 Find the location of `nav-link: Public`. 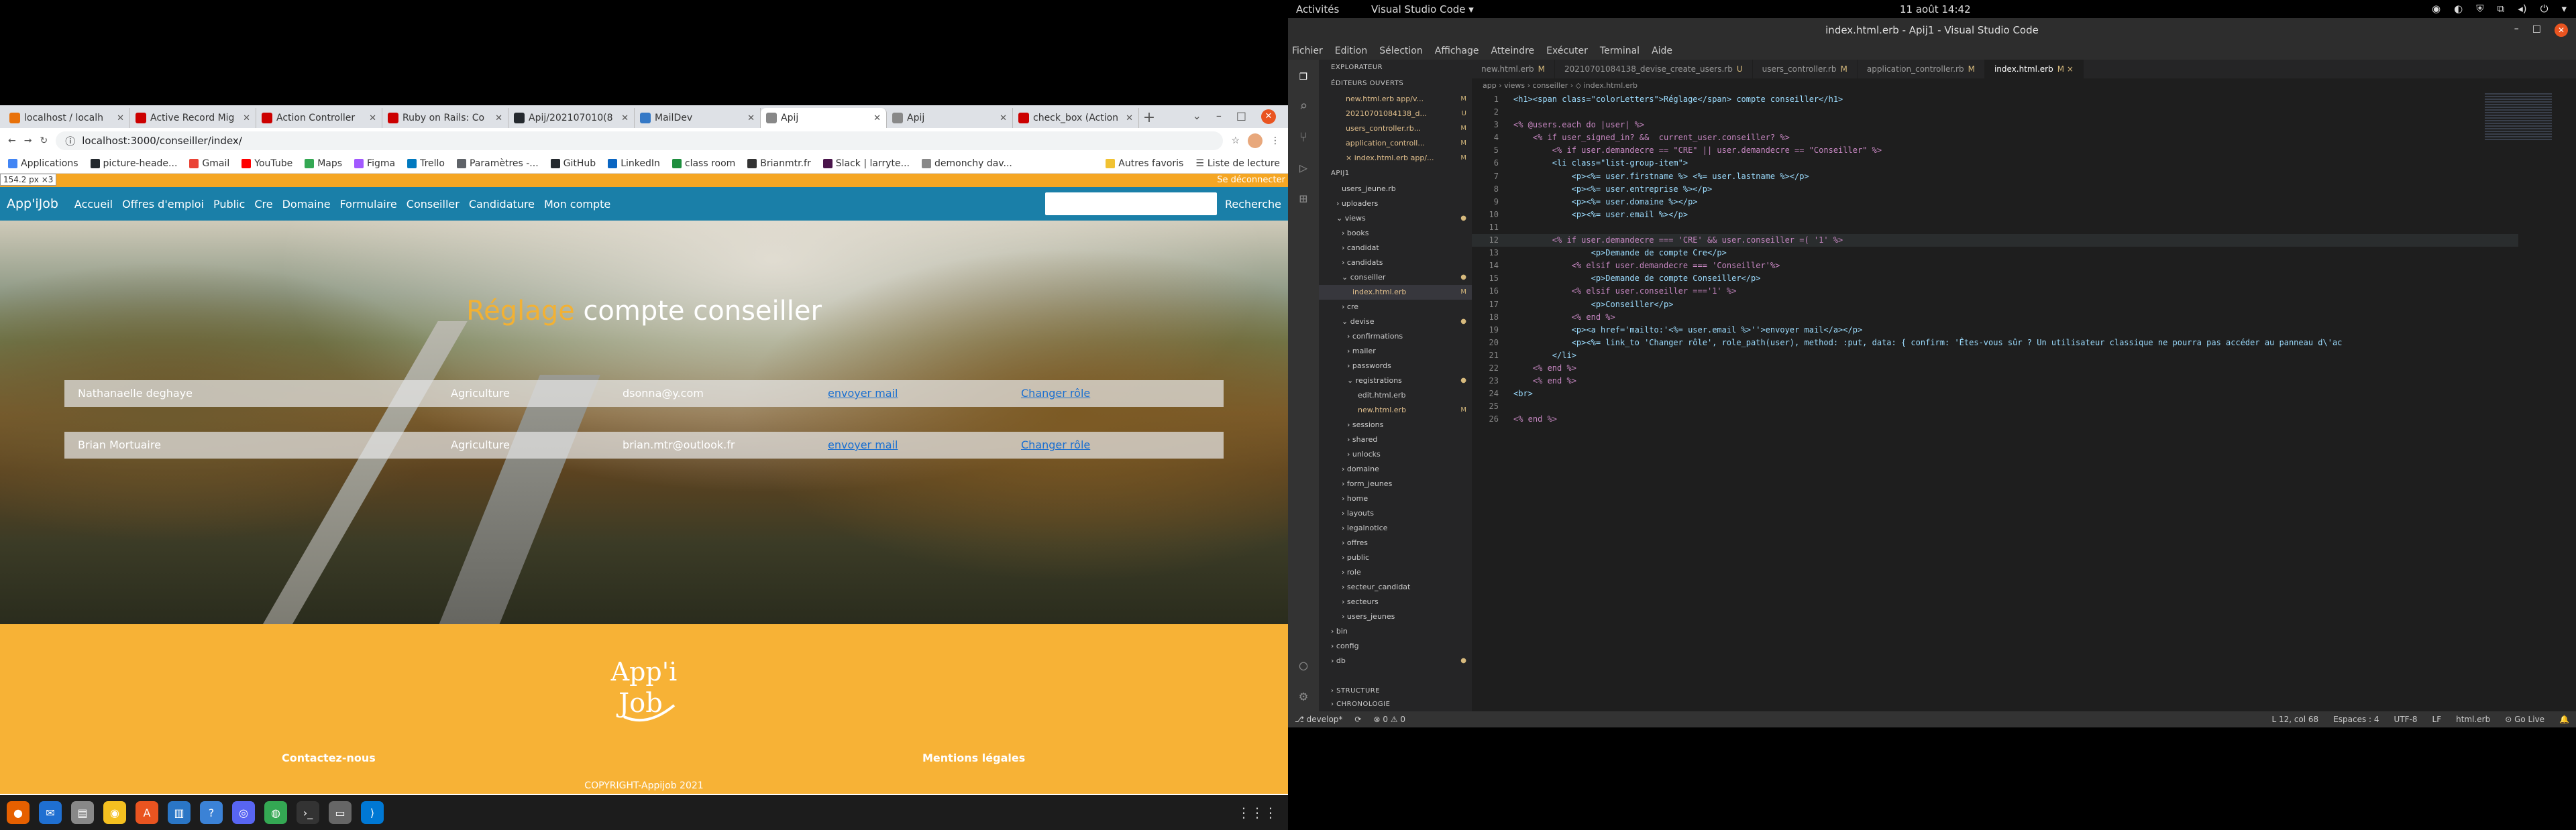

nav-link: Public is located at coordinates (229, 204).